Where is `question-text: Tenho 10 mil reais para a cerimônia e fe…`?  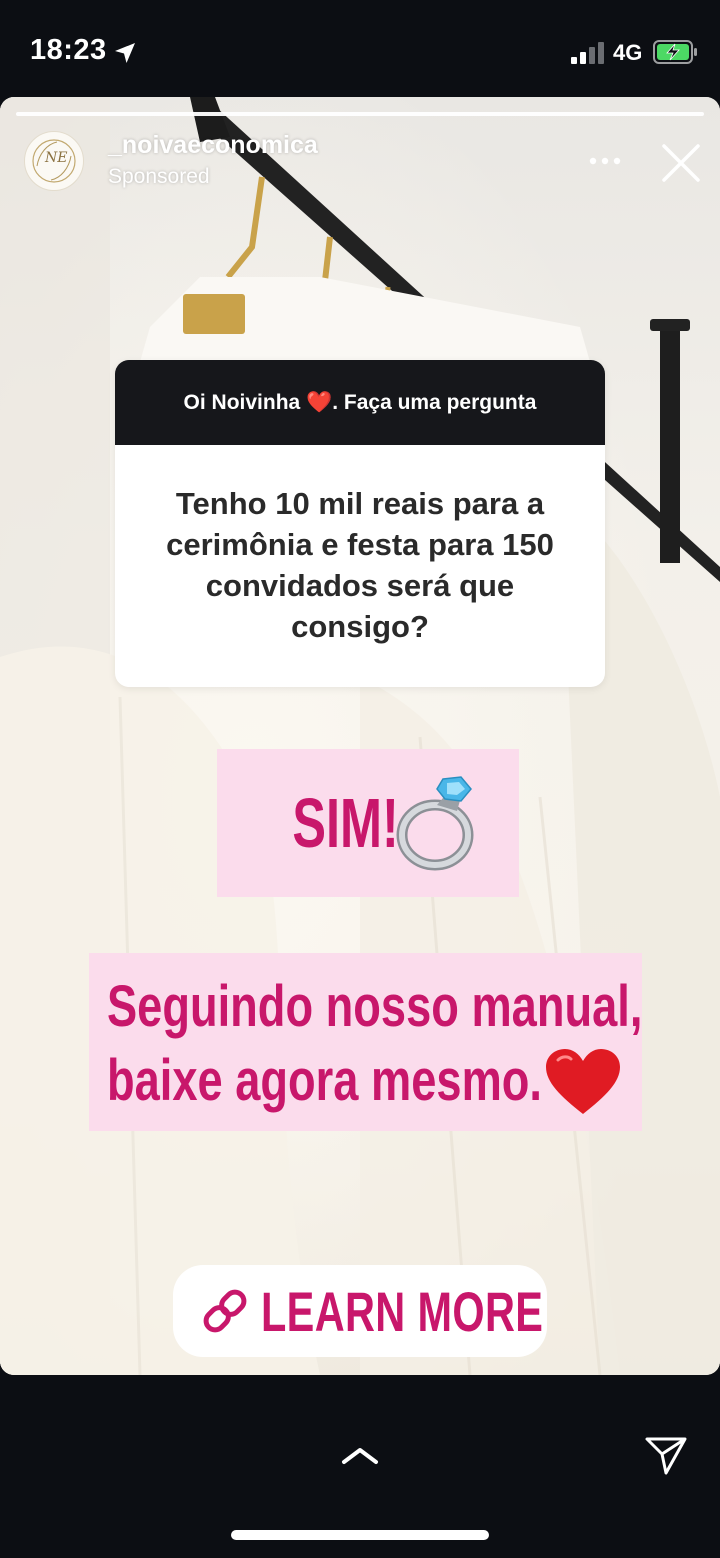
question-text: Tenho 10 mil reais para a cerimônia e fe… is located at coordinates (360, 565).